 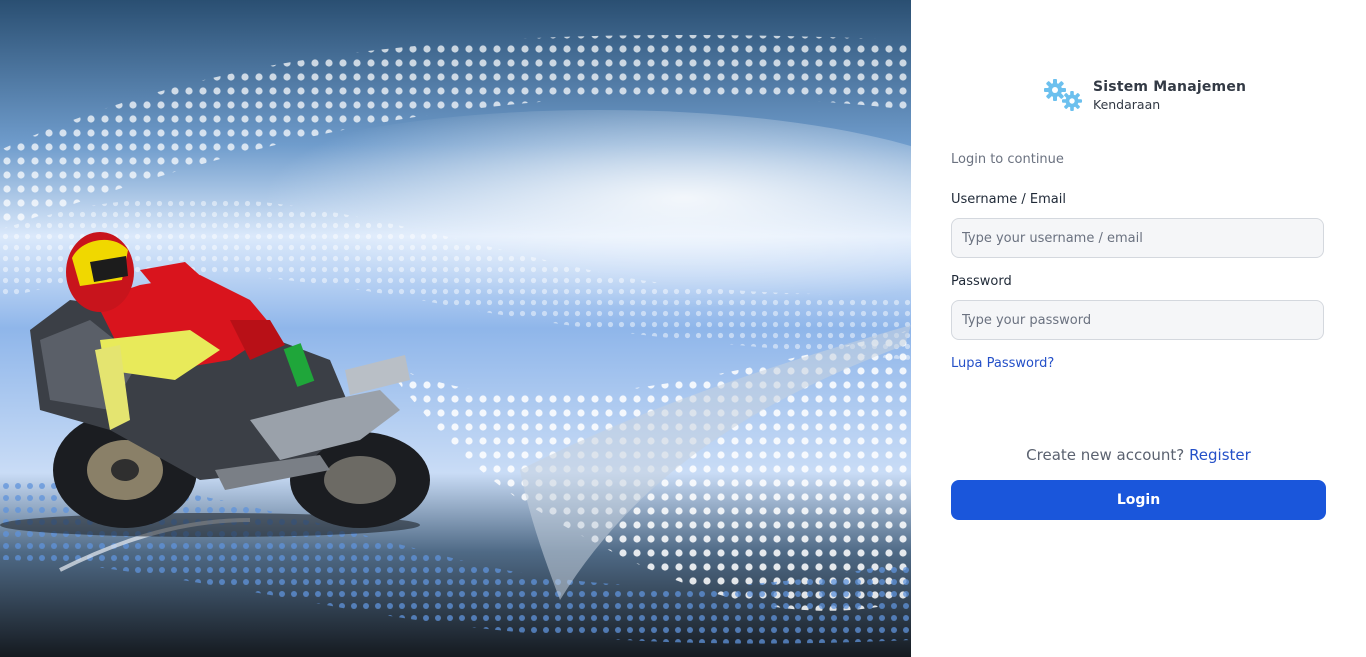 I want to click on gears-icon, so click(x=1063, y=95).